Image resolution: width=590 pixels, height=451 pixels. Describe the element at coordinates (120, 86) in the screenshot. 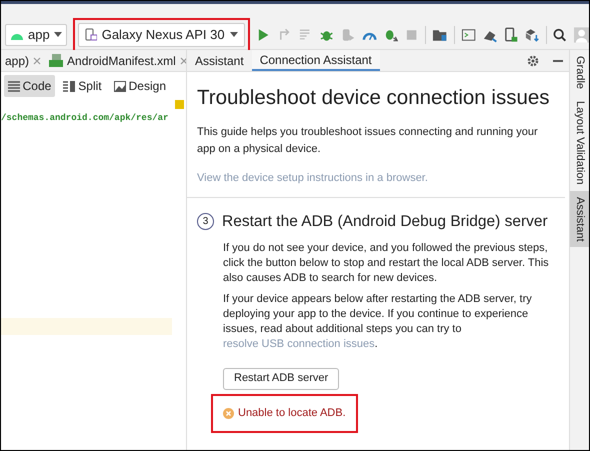

I see `image-icon` at that location.